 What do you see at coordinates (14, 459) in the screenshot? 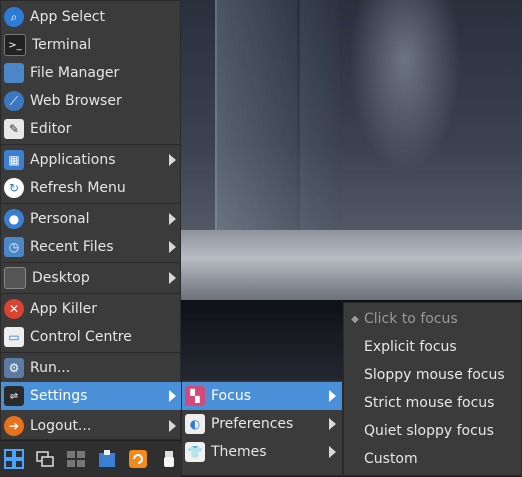
I see `windows-grid-icon` at bounding box center [14, 459].